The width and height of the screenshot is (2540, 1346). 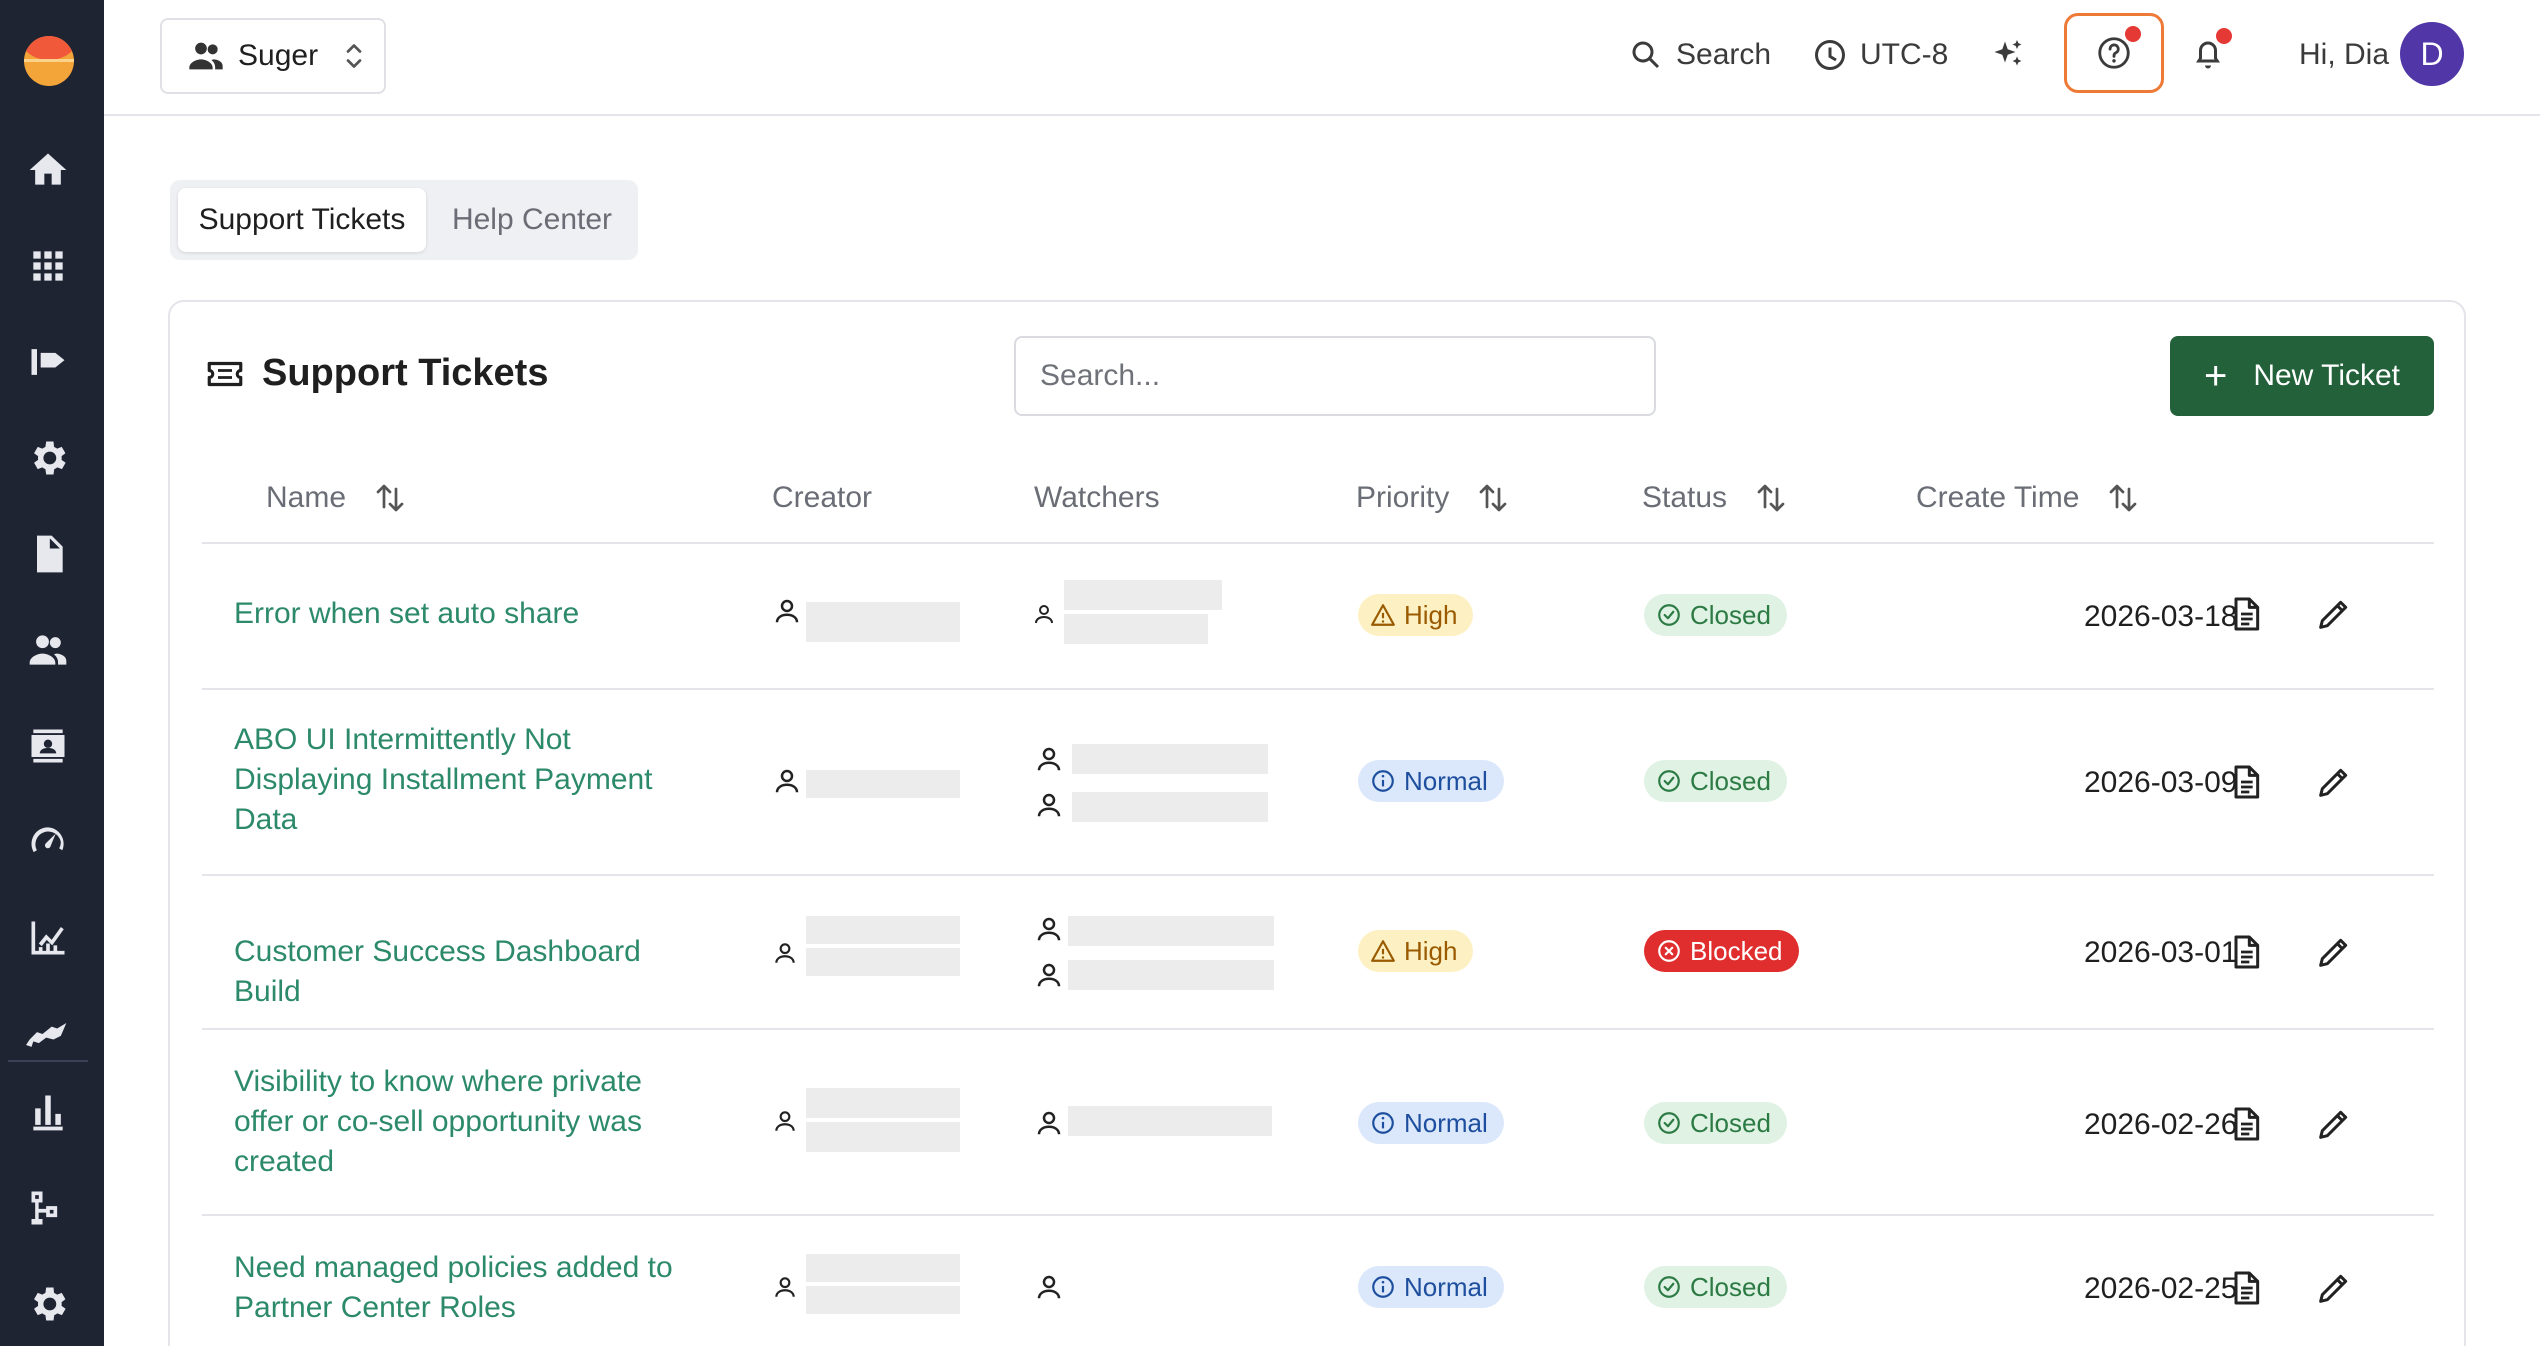 I want to click on sidebar-divider, so click(x=48, y=1061).